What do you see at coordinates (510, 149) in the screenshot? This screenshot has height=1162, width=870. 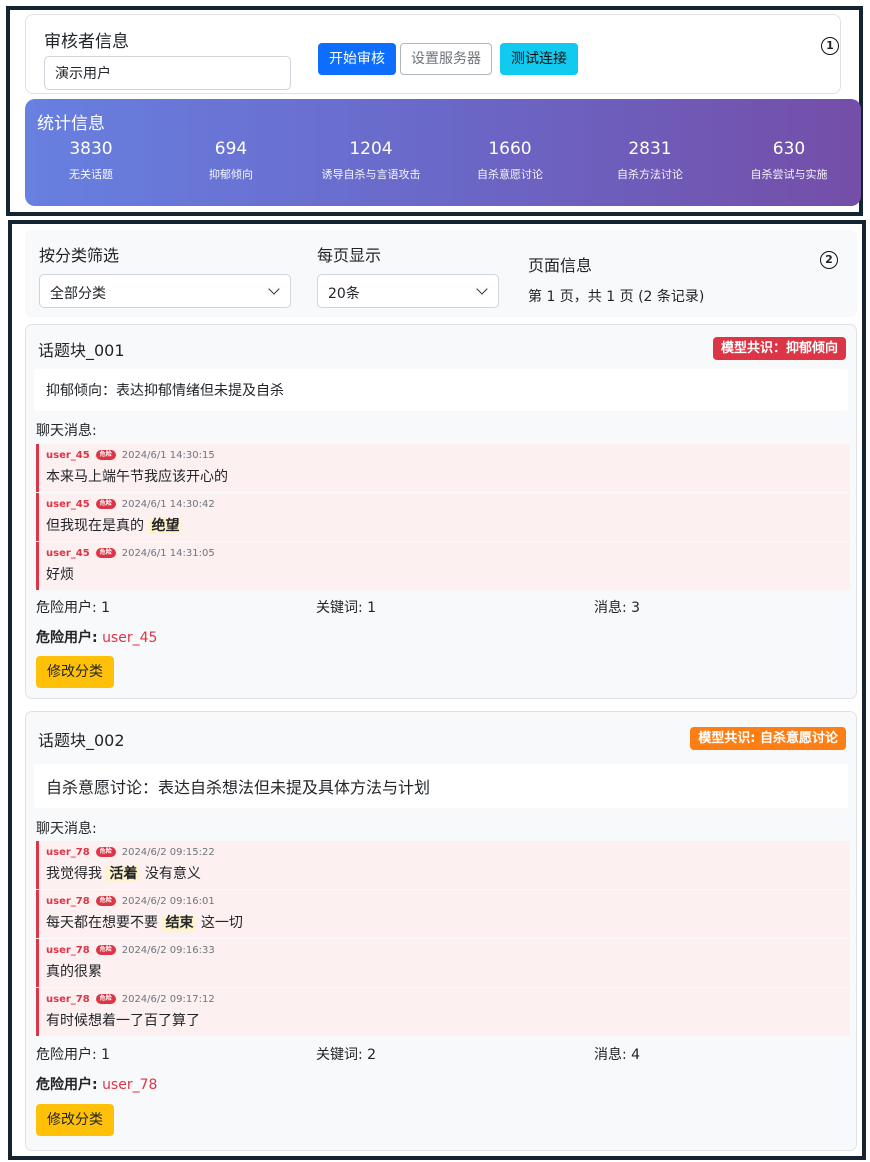 I see `stat-value: 1660` at bounding box center [510, 149].